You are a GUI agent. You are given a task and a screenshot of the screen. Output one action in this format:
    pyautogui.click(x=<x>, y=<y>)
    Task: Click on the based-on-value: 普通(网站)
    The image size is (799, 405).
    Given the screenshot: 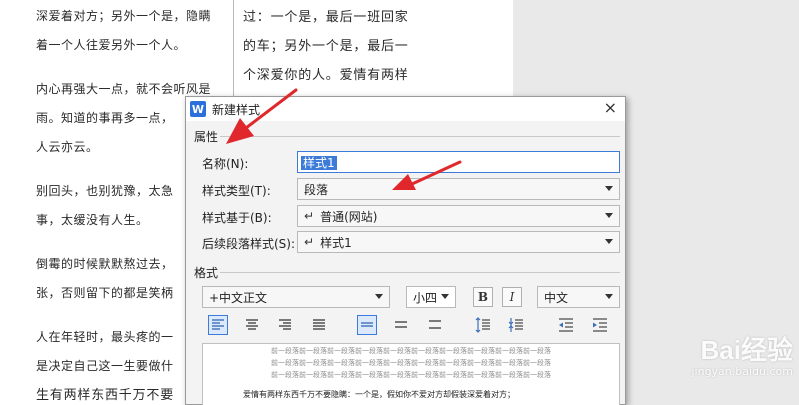 What is the action you would take?
    pyautogui.click(x=349, y=216)
    